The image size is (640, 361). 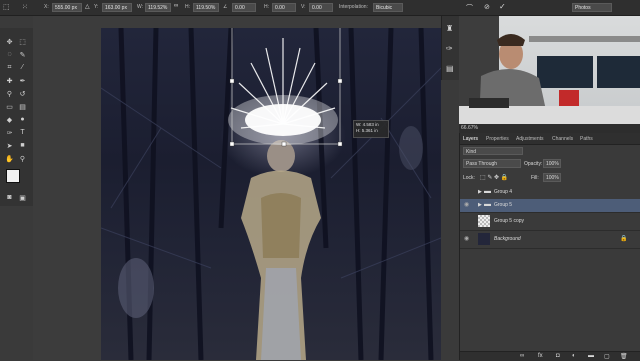 I want to click on layer-row-group-5-copy: Group 5 copy, so click(x=550, y=221).